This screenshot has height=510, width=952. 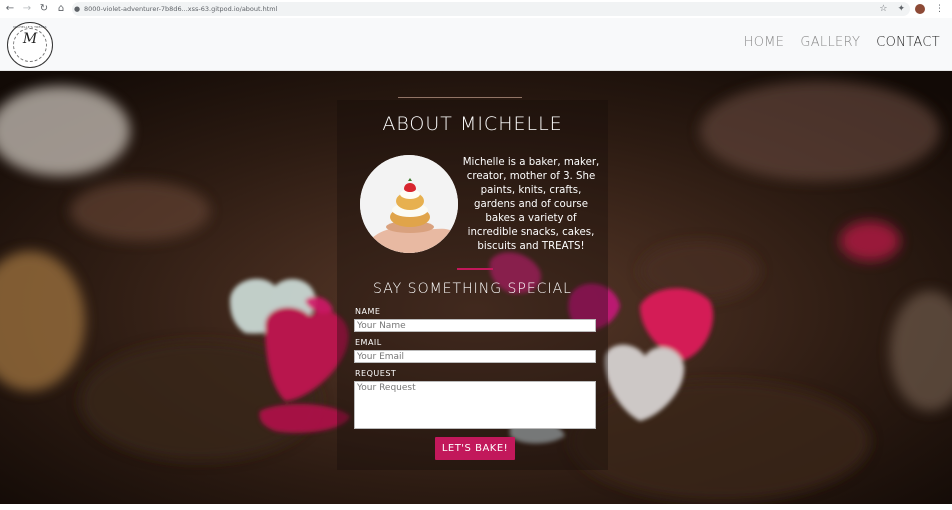 What do you see at coordinates (61, 9) in the screenshot?
I see `home-icon: ⌂` at bounding box center [61, 9].